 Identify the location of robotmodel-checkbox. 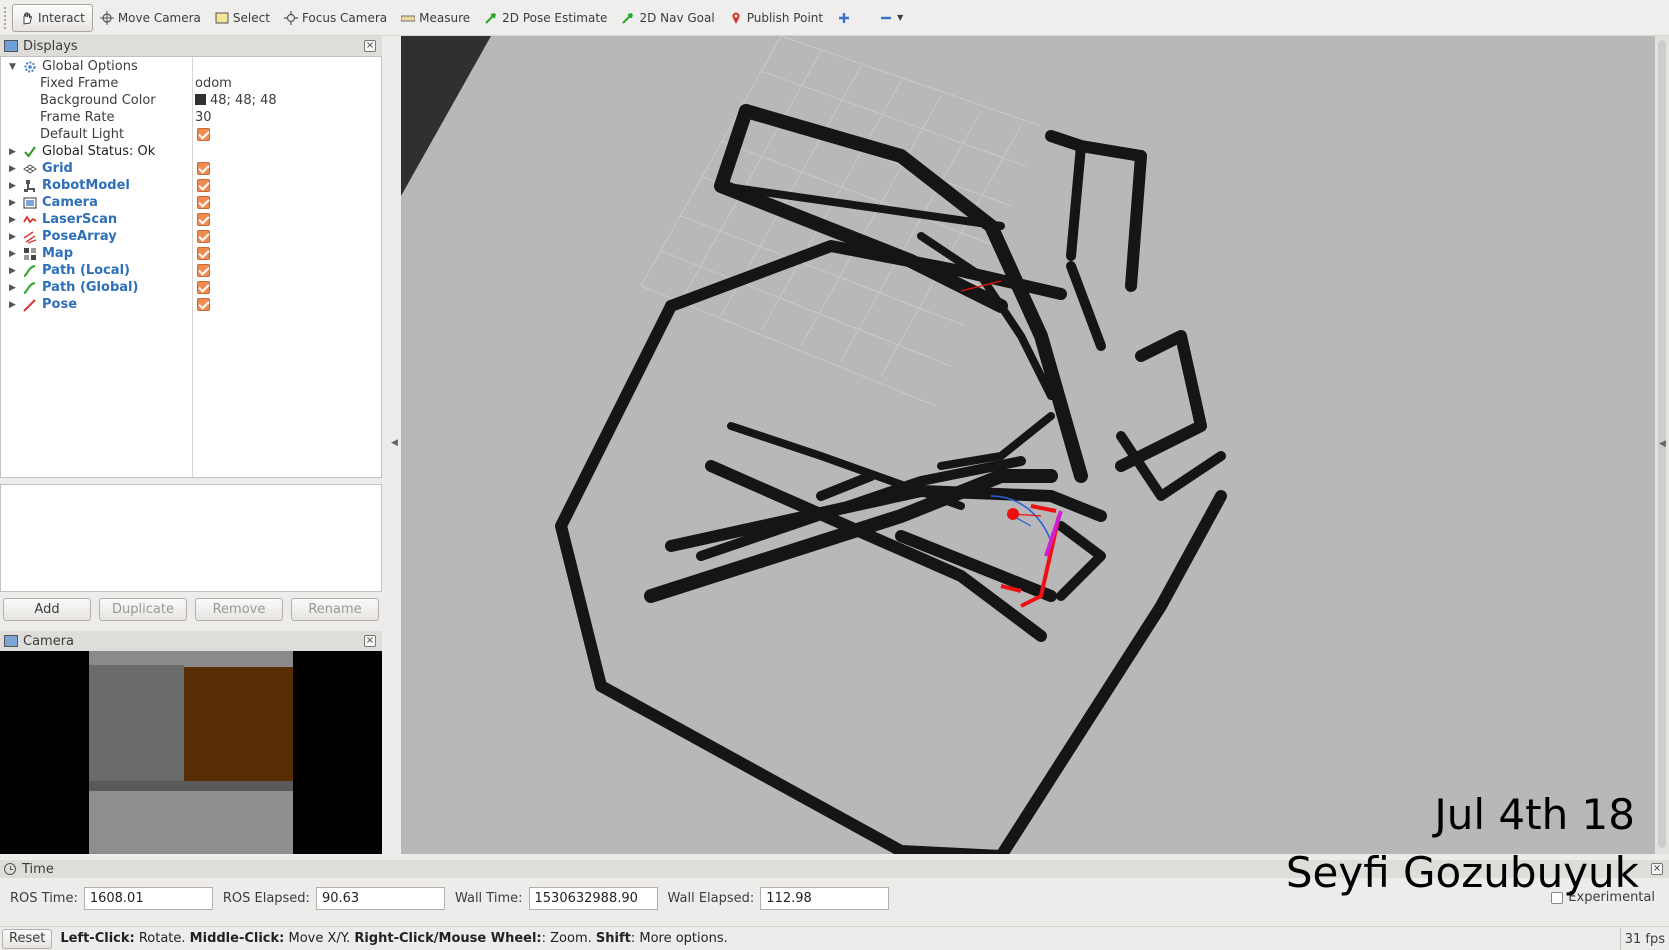
(203, 185).